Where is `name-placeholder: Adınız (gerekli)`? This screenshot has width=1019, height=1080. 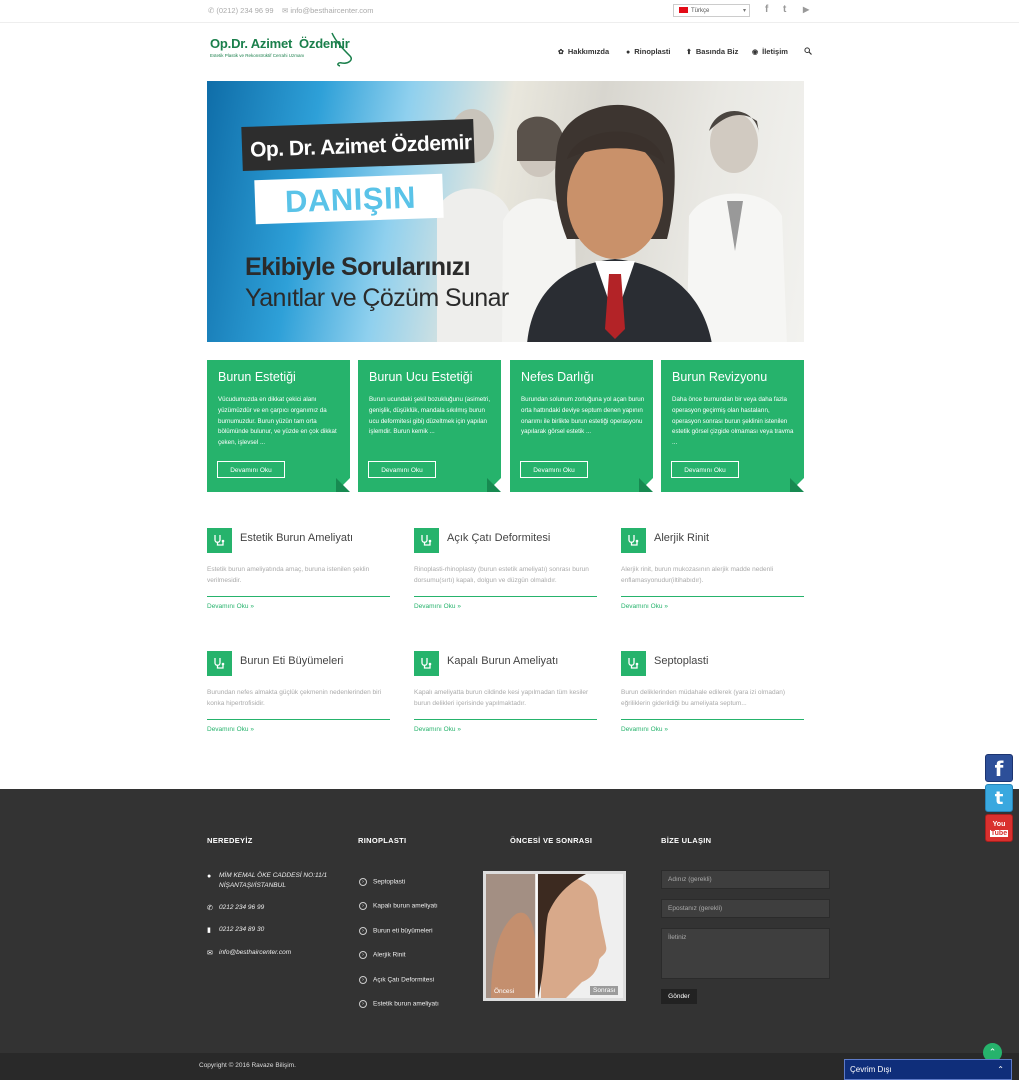 name-placeholder: Adınız (gerekli) is located at coordinates (690, 879).